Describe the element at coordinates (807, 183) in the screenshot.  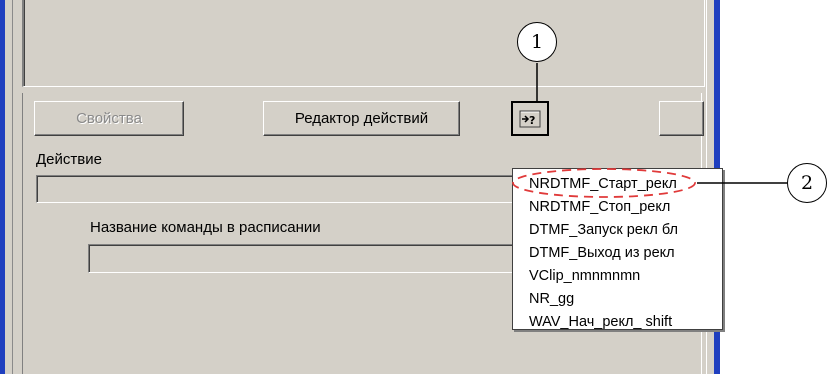
I see `callout-2: 2` at that location.